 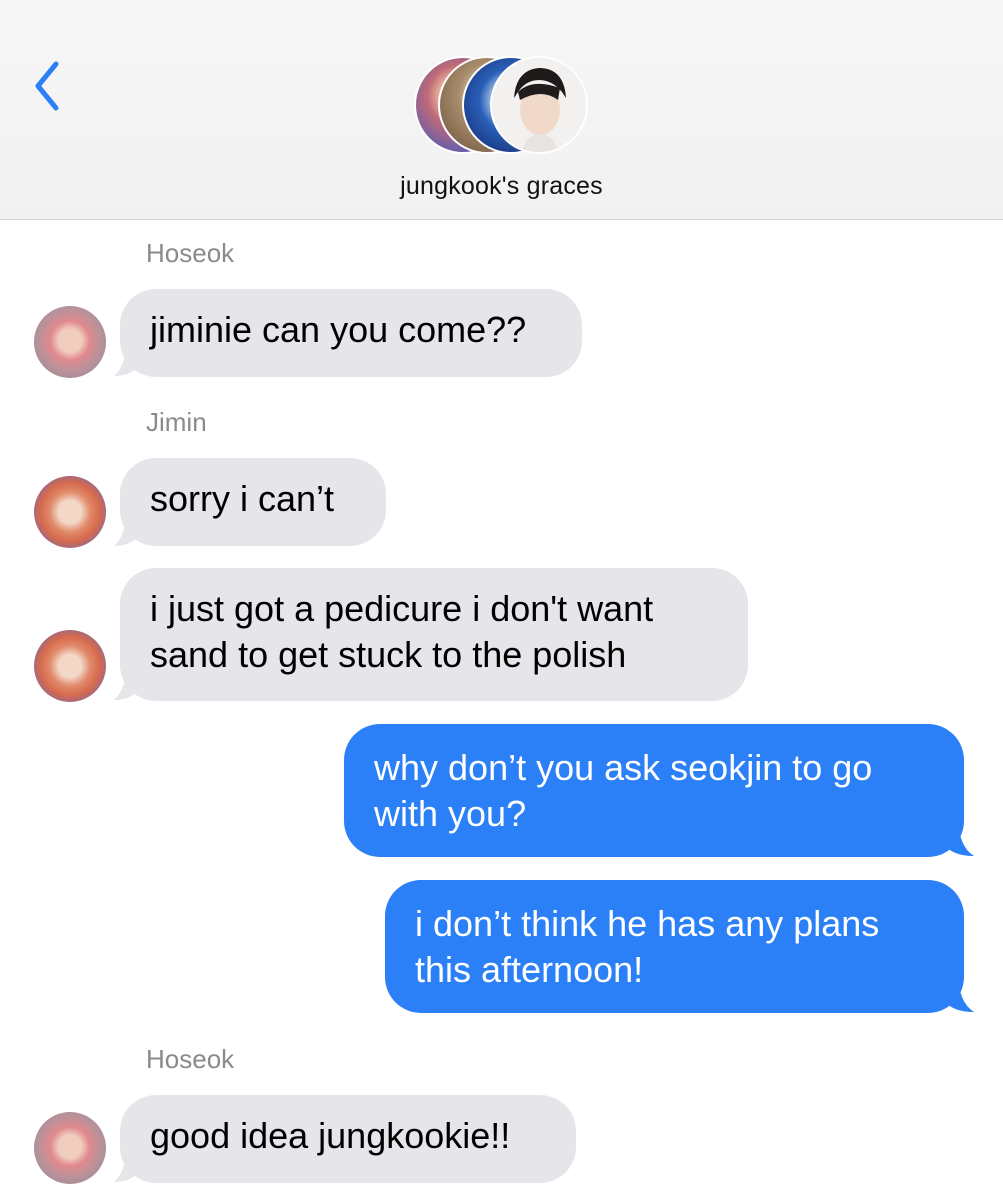 I want to click on message-text-line: i don’t think he has any plans, so click(x=647, y=923).